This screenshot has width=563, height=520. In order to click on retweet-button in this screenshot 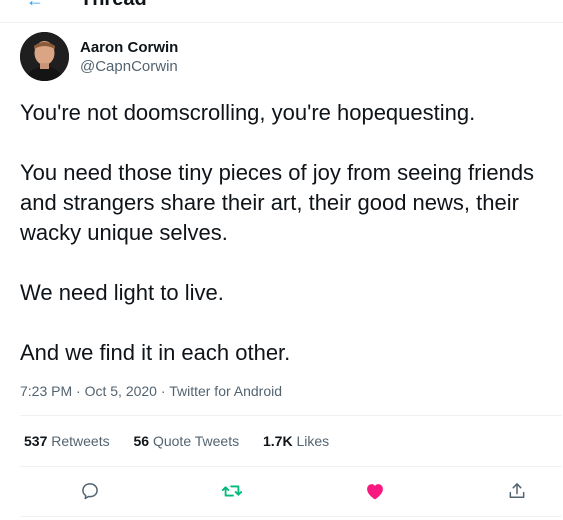, I will do `click(232, 491)`.